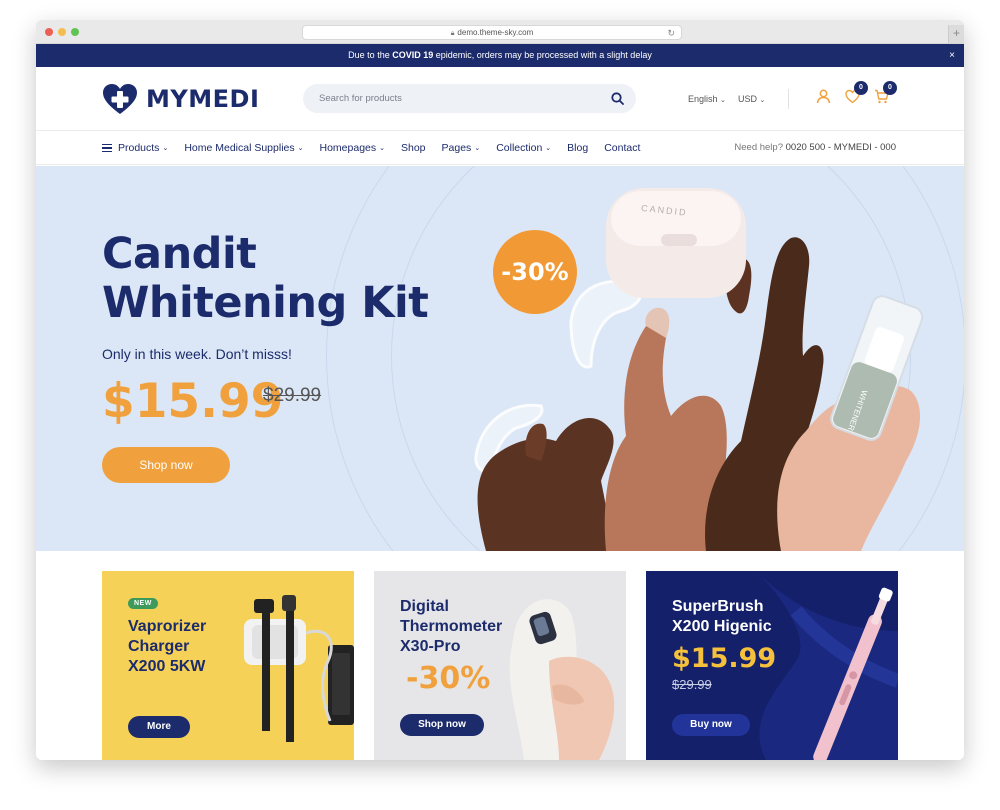 This screenshot has height=810, width=1000. What do you see at coordinates (448, 678) in the screenshot?
I see `card-discount: -30%` at bounding box center [448, 678].